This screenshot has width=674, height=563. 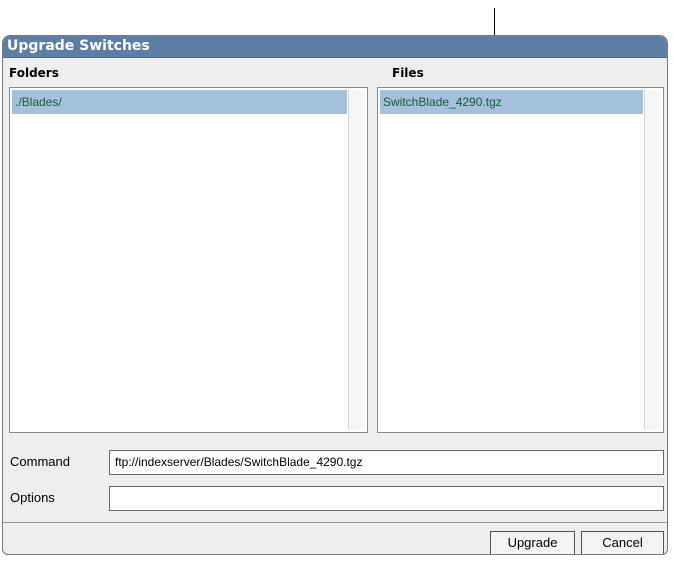 What do you see at coordinates (32, 497) in the screenshot?
I see `options-label: Options` at bounding box center [32, 497].